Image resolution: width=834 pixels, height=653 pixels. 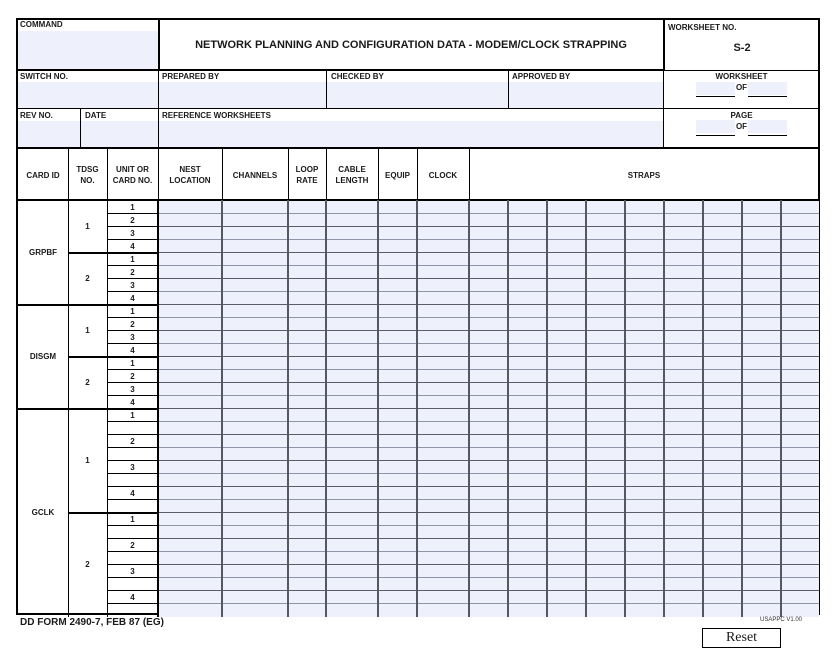 I want to click on table-row, so click(x=489, y=610).